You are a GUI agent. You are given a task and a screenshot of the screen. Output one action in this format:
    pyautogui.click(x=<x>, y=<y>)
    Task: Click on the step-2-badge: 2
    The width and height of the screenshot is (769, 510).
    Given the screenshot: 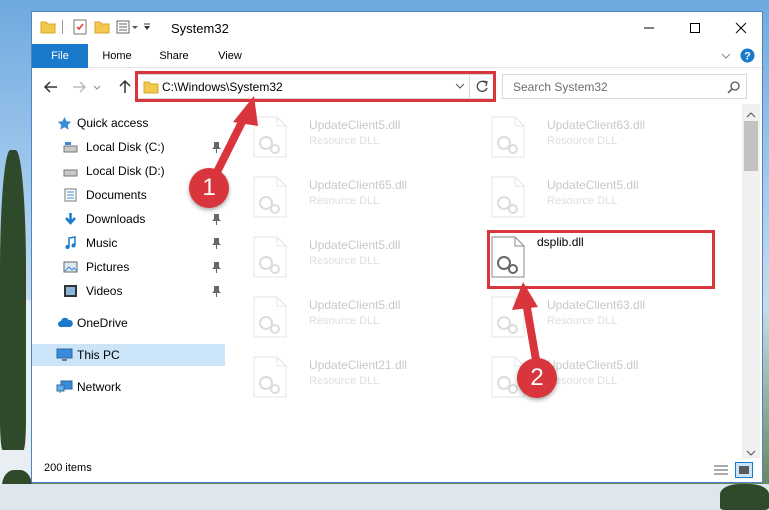 What is the action you would take?
    pyautogui.click(x=537, y=378)
    